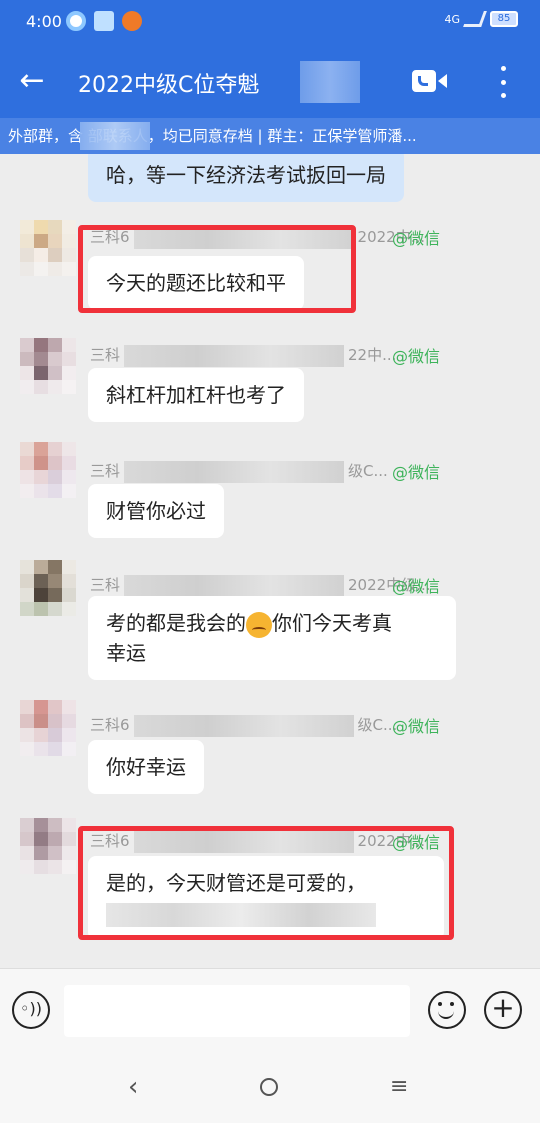  Describe the element at coordinates (270, 82) in the screenshot. I see `chat-header: ← 2022中级C位夺魁` at that location.